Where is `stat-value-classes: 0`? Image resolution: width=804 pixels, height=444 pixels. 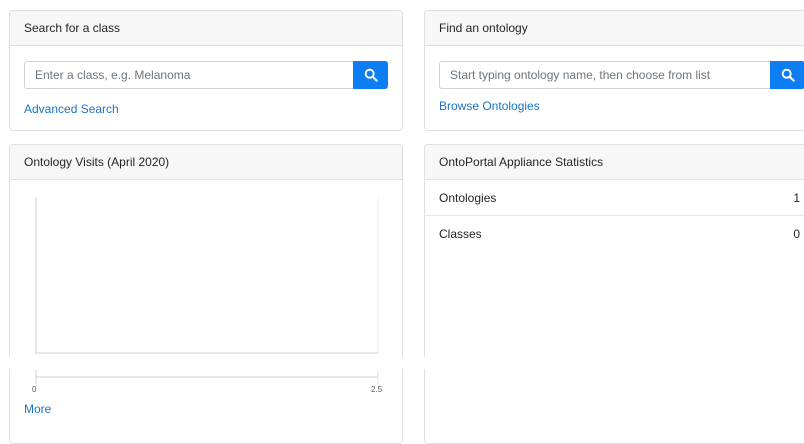 stat-value-classes: 0 is located at coordinates (796, 234).